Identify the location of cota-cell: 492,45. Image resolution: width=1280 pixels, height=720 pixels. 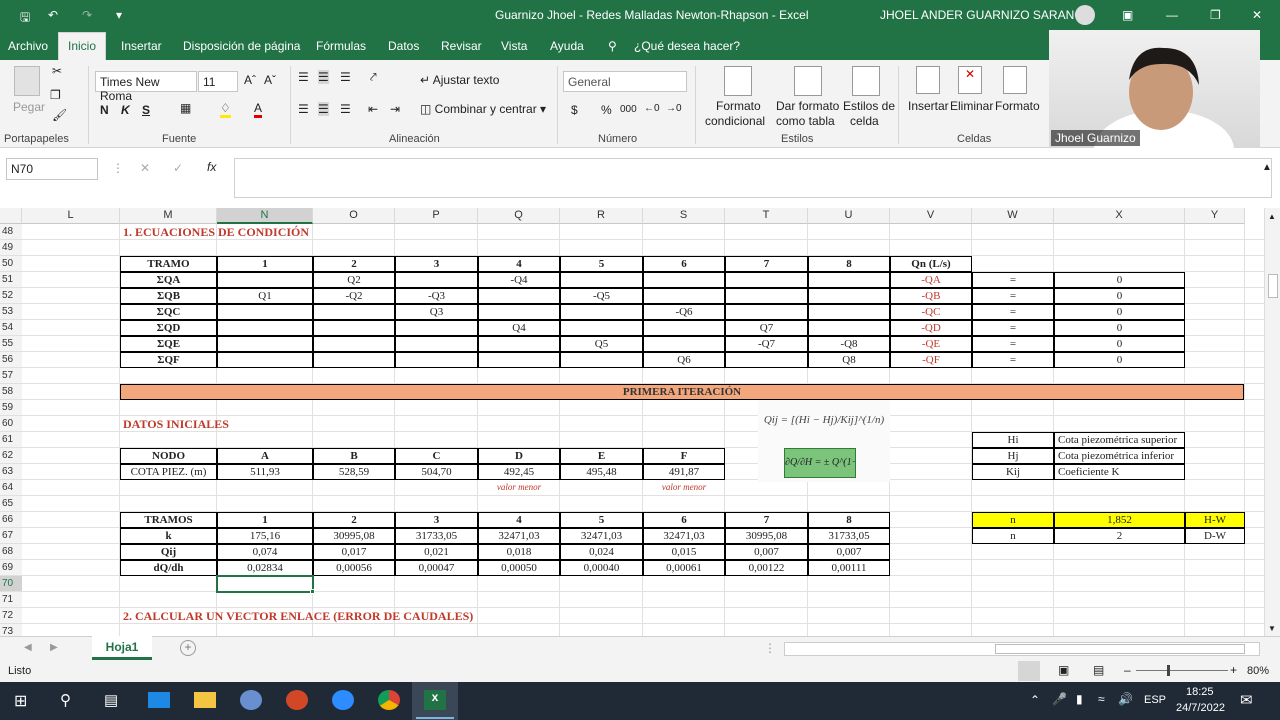
(519, 472).